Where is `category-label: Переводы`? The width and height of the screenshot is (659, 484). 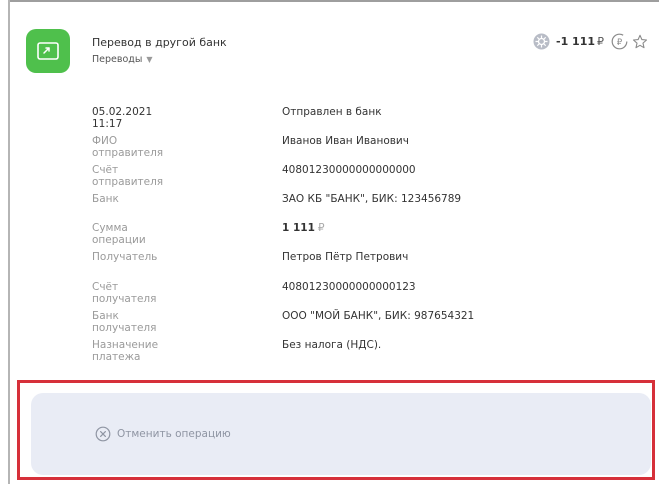 category-label: Переводы is located at coordinates (117, 59).